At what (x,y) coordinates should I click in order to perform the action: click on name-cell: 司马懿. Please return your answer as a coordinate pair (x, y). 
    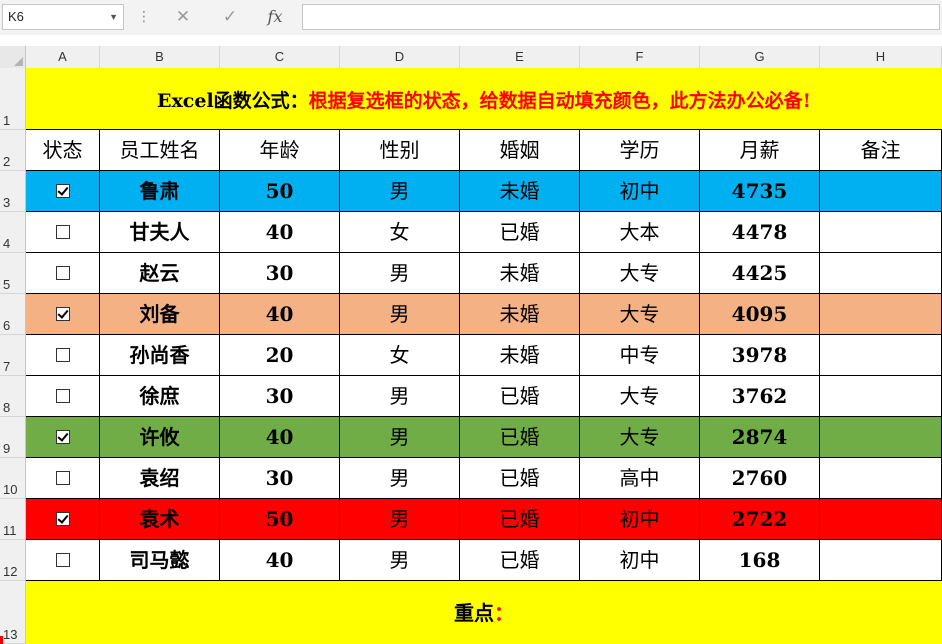
    Looking at the image, I should click on (160, 560).